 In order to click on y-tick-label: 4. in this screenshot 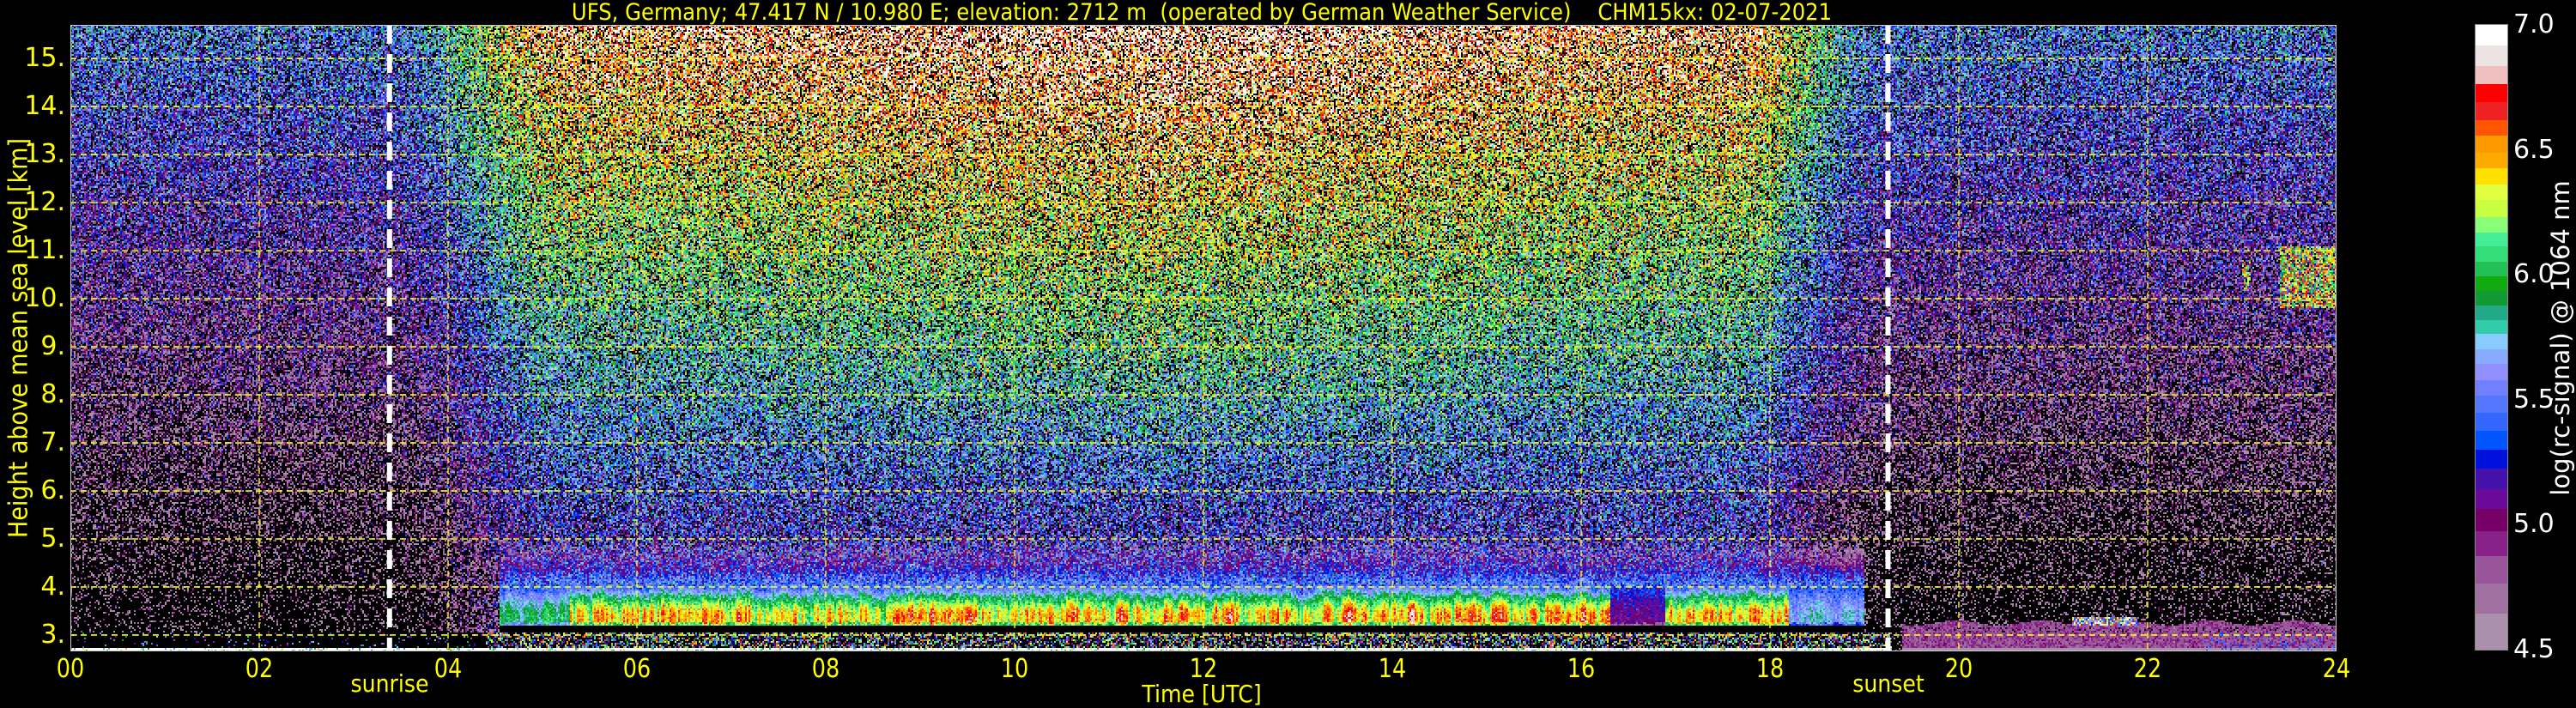, I will do `click(52, 586)`.